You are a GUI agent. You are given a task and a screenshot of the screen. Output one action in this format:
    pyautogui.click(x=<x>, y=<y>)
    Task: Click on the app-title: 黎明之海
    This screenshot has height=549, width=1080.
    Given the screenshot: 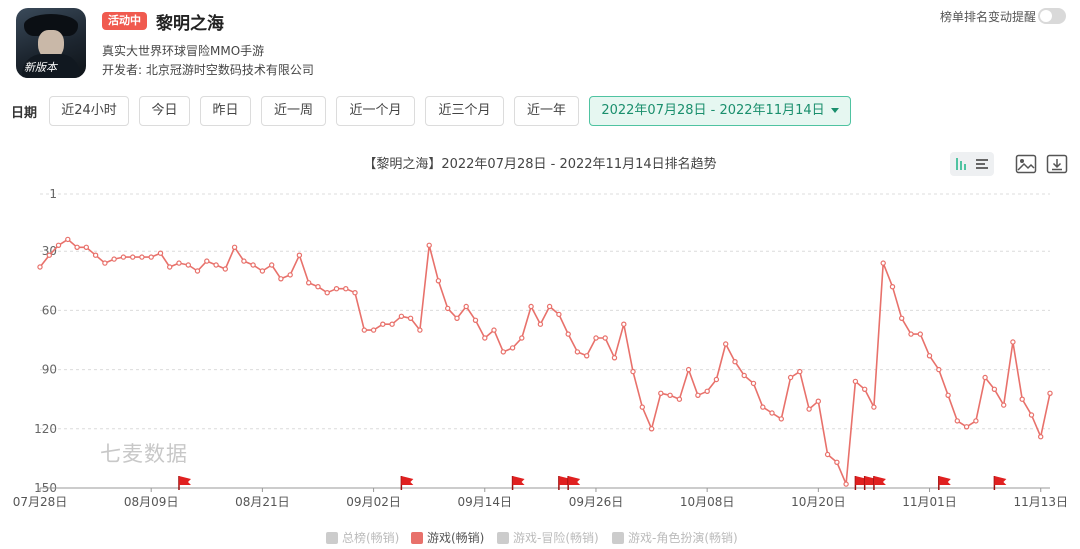 What is the action you would take?
    pyautogui.click(x=190, y=24)
    